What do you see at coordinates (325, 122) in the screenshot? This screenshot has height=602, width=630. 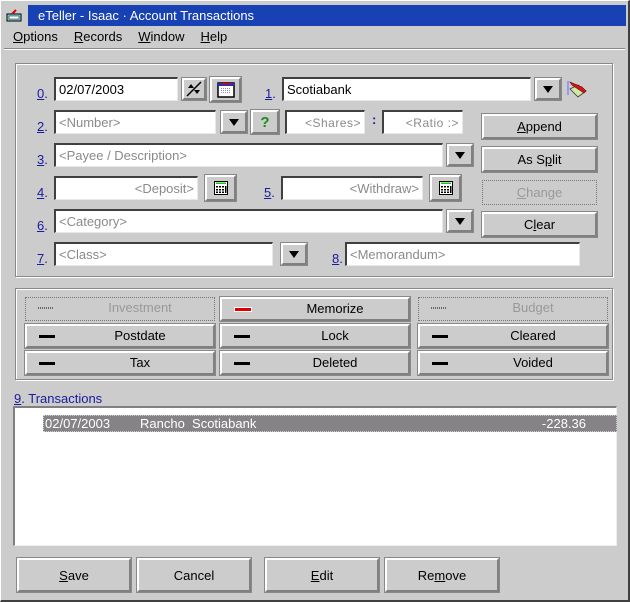 I see `shares-field: <Shares>` at bounding box center [325, 122].